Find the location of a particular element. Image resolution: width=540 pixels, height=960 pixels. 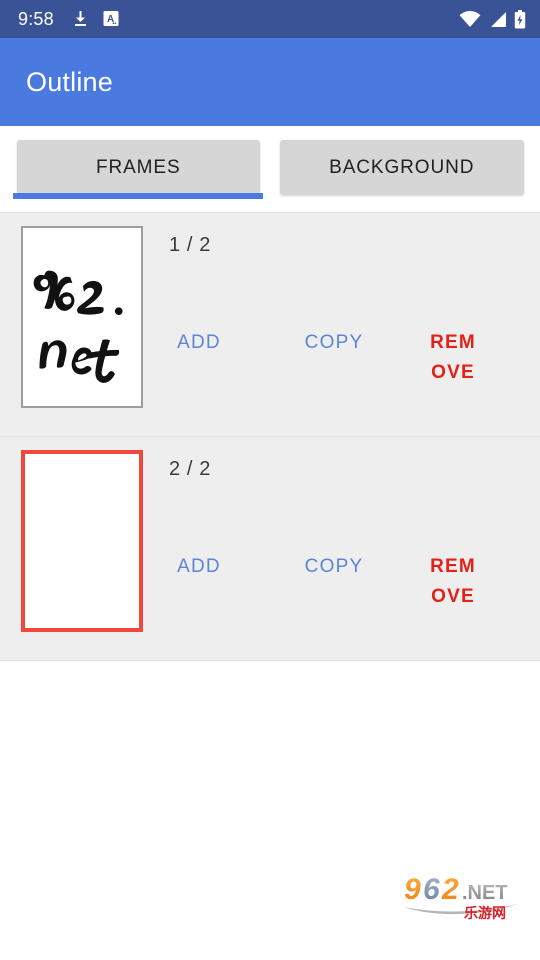

cellular-signal-icon is located at coordinates (497, 19).